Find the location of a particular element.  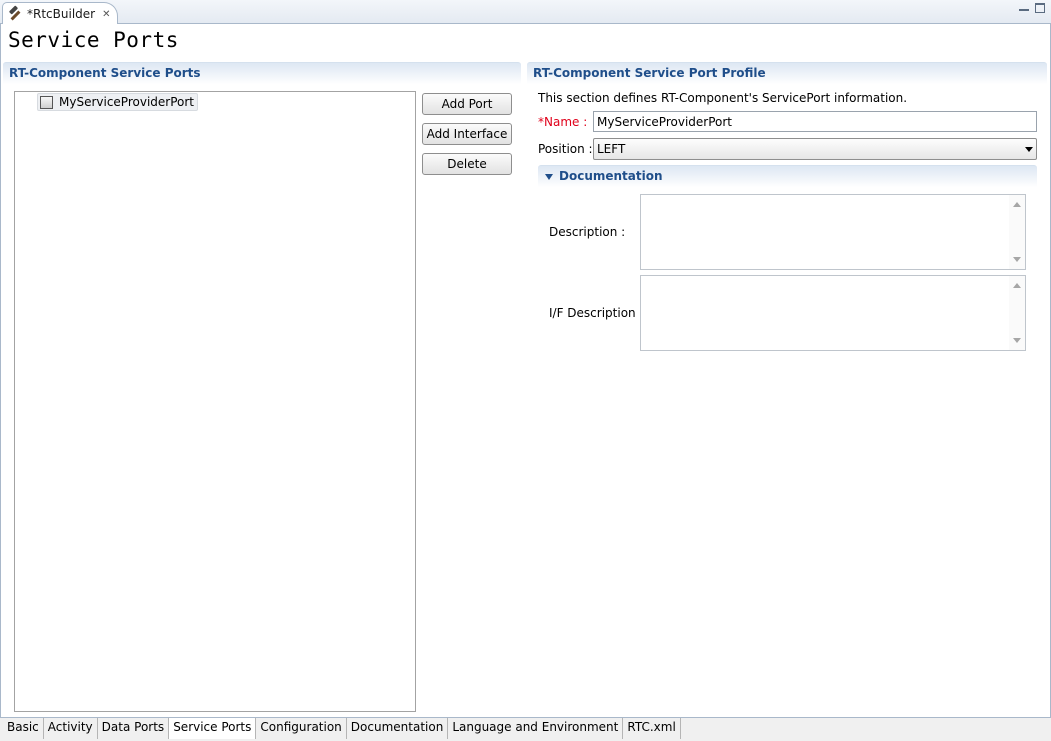

add-interface-button: Add Interface is located at coordinates (467, 134).